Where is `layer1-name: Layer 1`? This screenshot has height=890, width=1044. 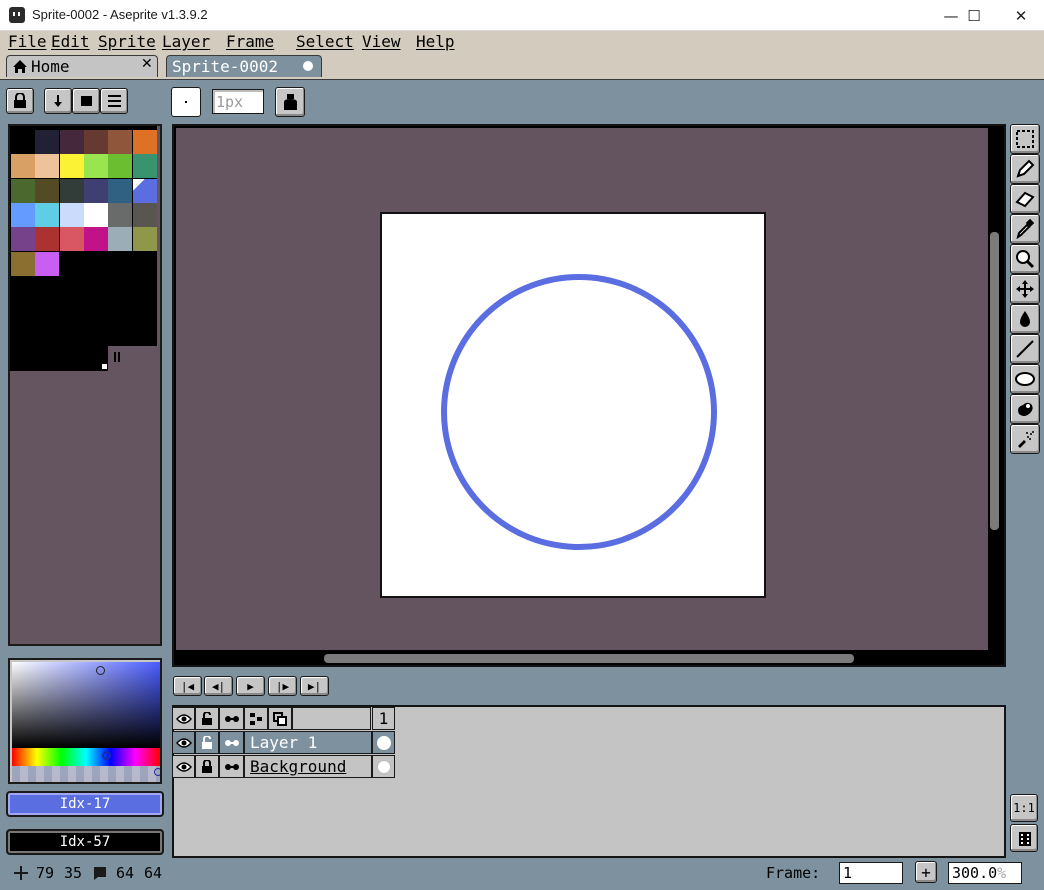 layer1-name: Layer 1 is located at coordinates (308, 742).